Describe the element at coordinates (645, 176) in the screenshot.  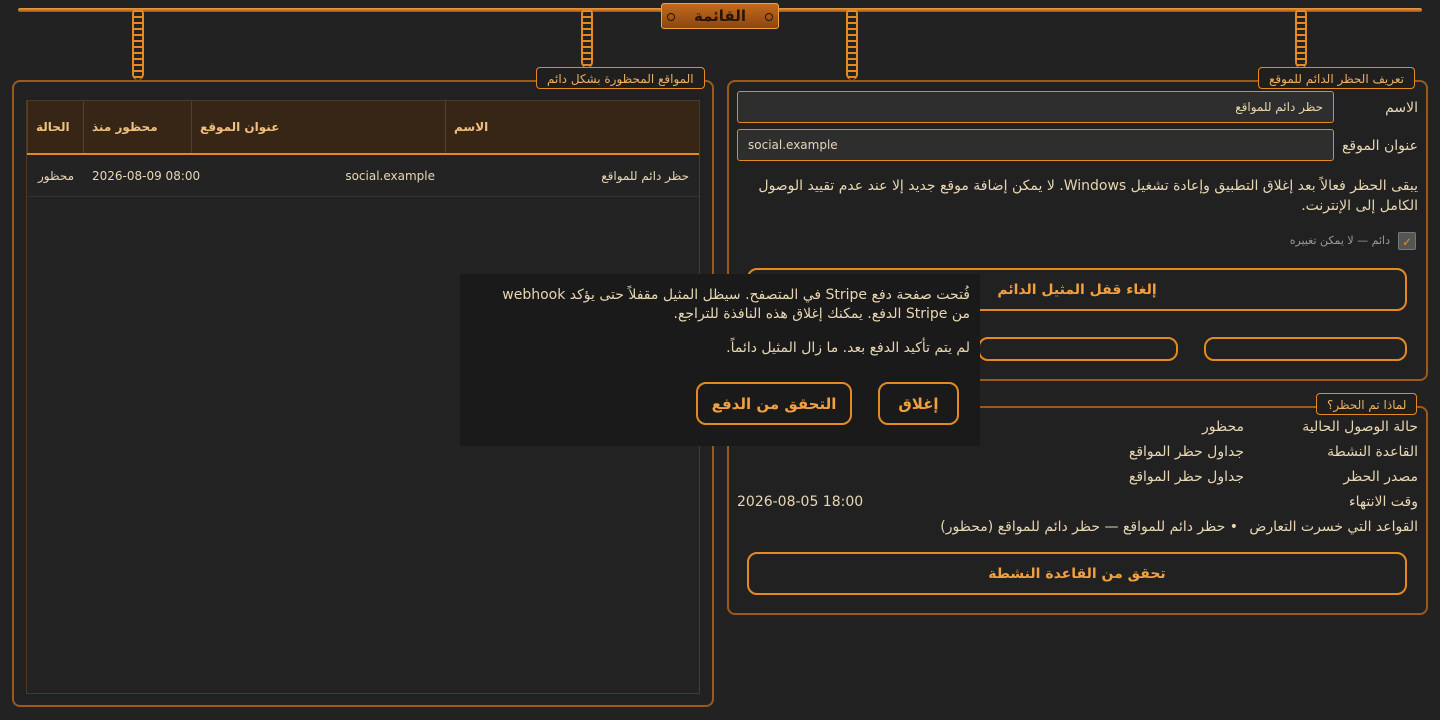
I see `cell-name: حظر دائم للمواقع` at that location.